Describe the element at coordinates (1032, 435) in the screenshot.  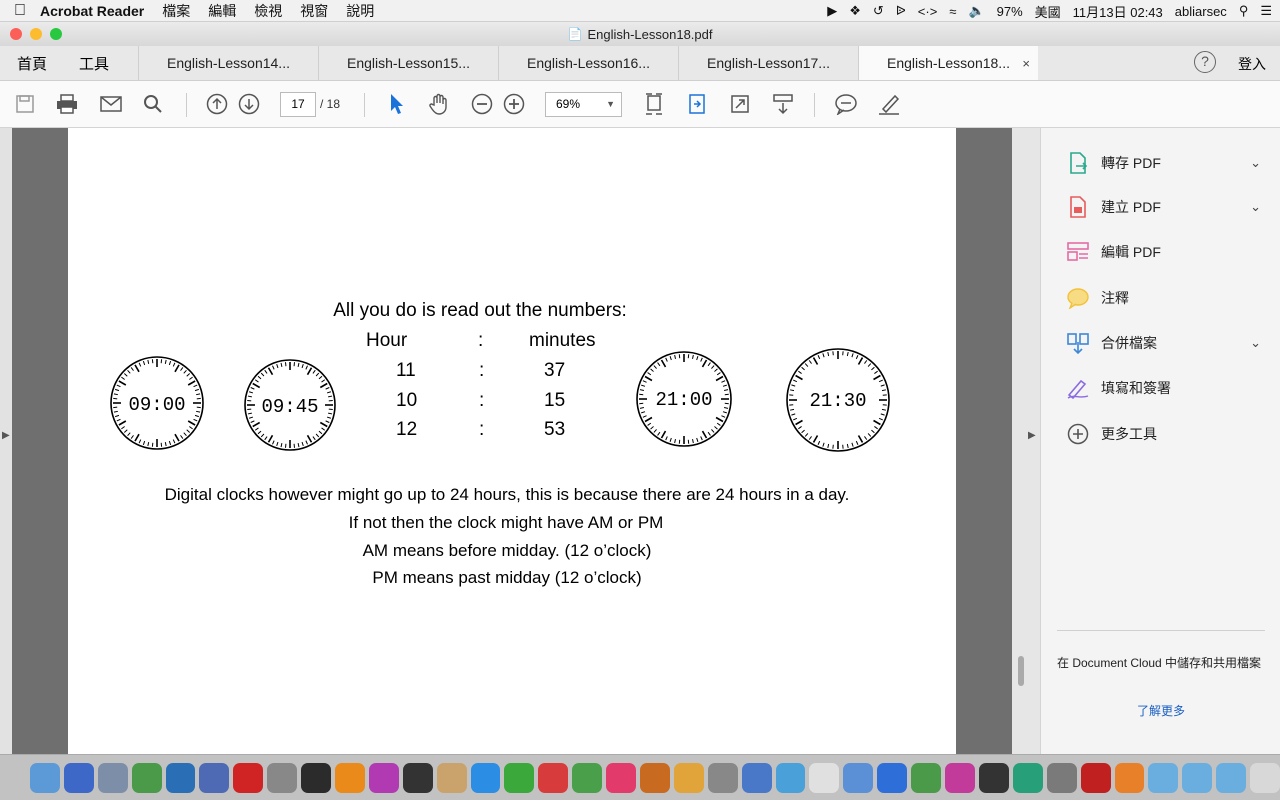
I see `collapse-right-icon: ▶` at that location.